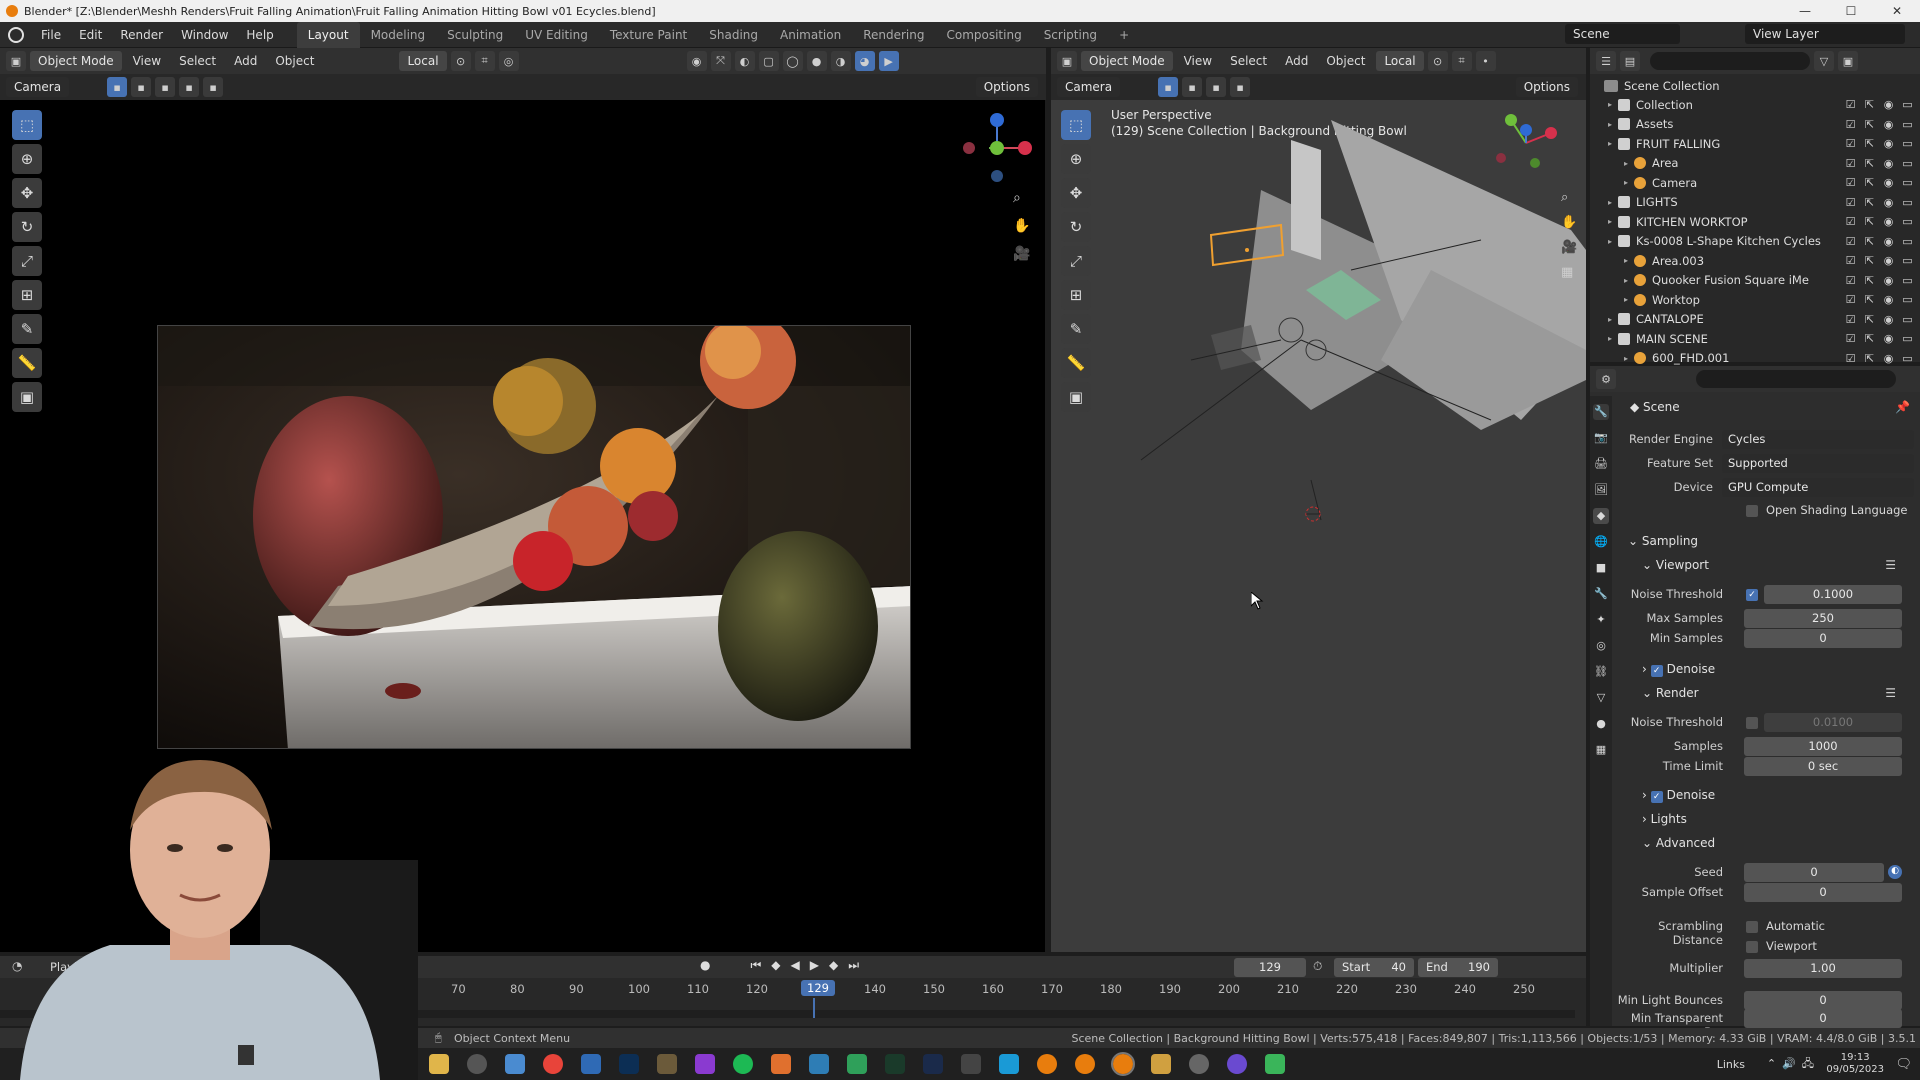 This screenshot has height=1080, width=1920. I want to click on outliner-row: ▸ Quooker Fusion Square iMe ☑ ⇱ ◉ ▭, so click(1755, 280).